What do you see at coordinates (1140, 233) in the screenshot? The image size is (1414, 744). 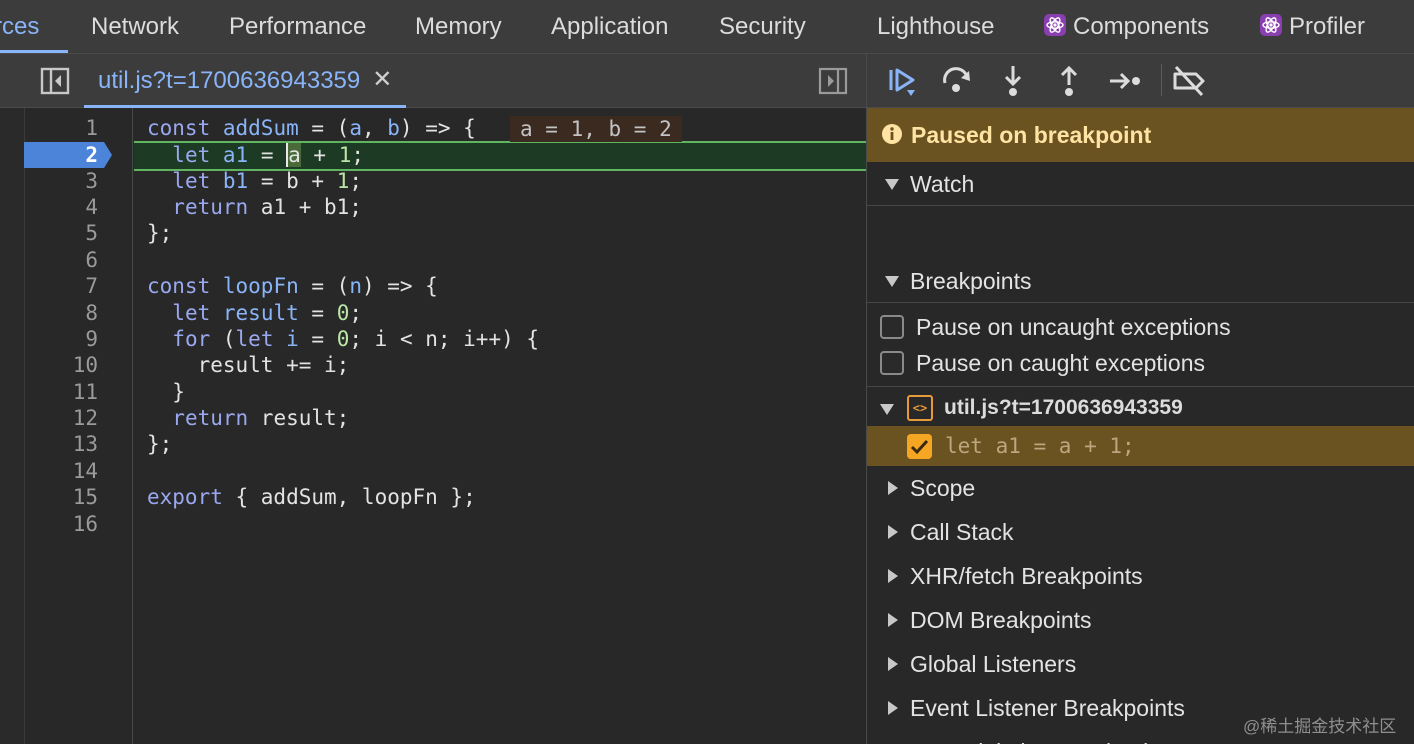 I see `watch-body` at bounding box center [1140, 233].